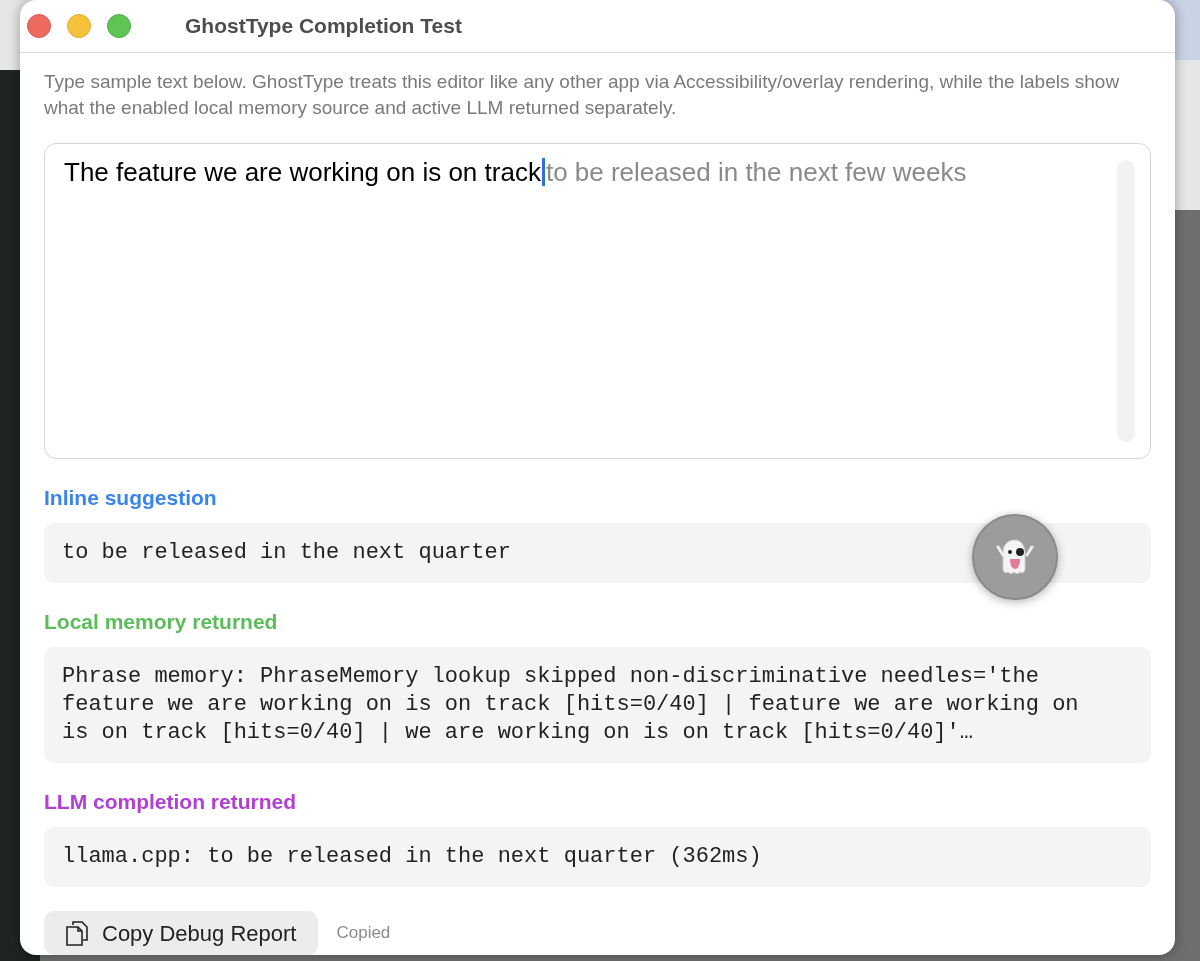 Image resolution: width=1200 pixels, height=961 pixels. What do you see at coordinates (302, 172) in the screenshot?
I see `typed-text: The feature we are working on is on track` at bounding box center [302, 172].